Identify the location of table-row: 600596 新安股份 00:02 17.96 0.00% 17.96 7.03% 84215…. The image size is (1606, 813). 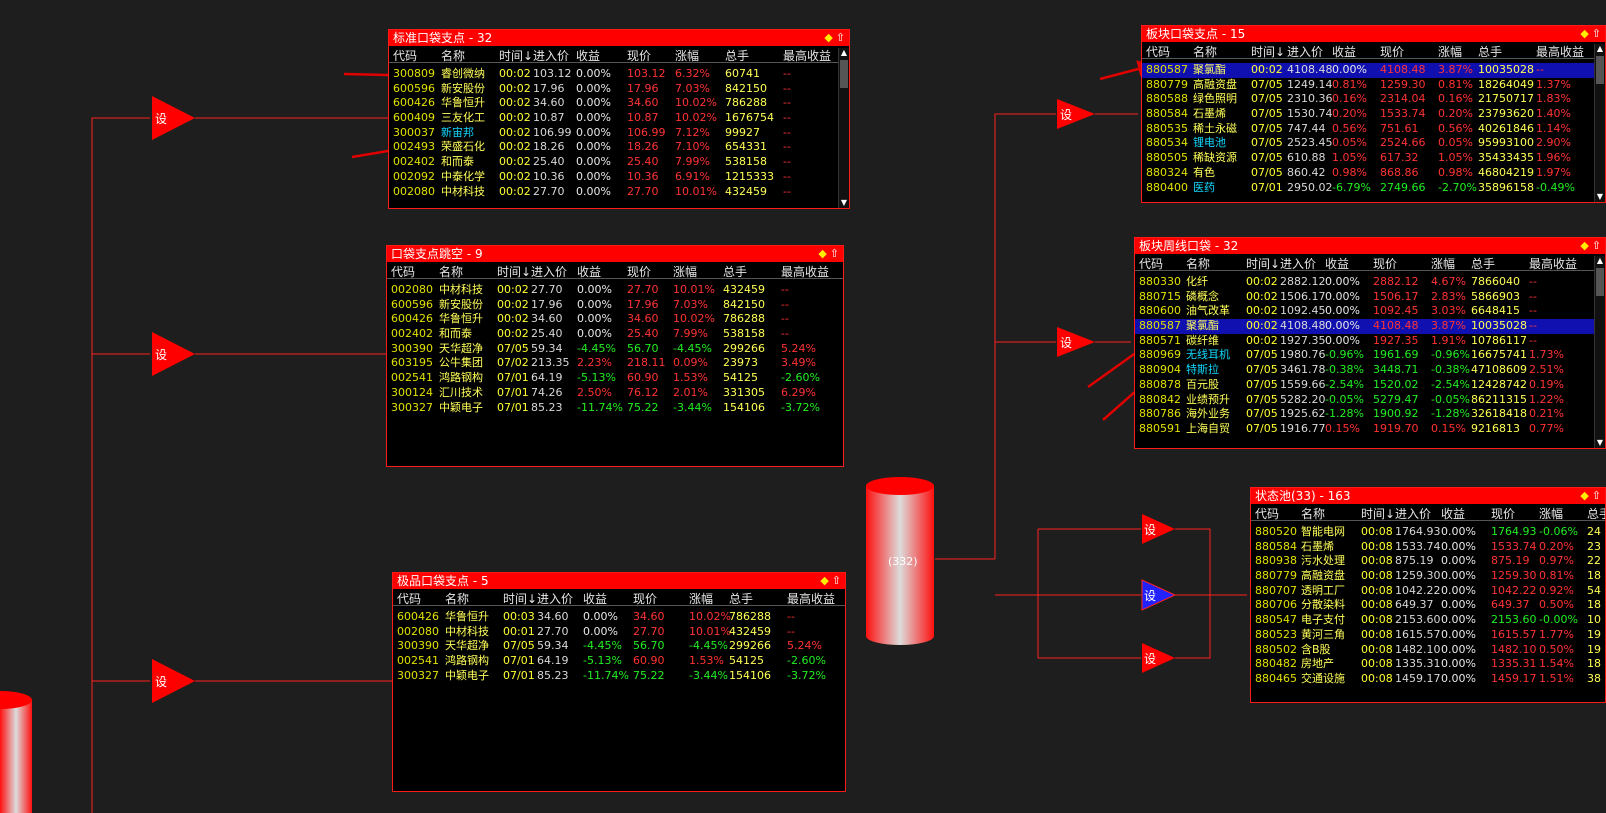
(619, 89).